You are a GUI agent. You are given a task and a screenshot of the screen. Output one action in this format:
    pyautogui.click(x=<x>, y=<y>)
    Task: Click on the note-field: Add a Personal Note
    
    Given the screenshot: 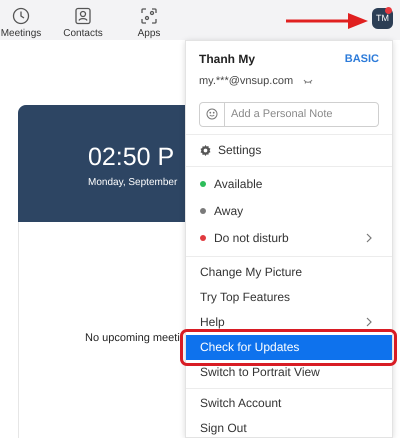 What is the action you would take?
    pyautogui.click(x=289, y=114)
    